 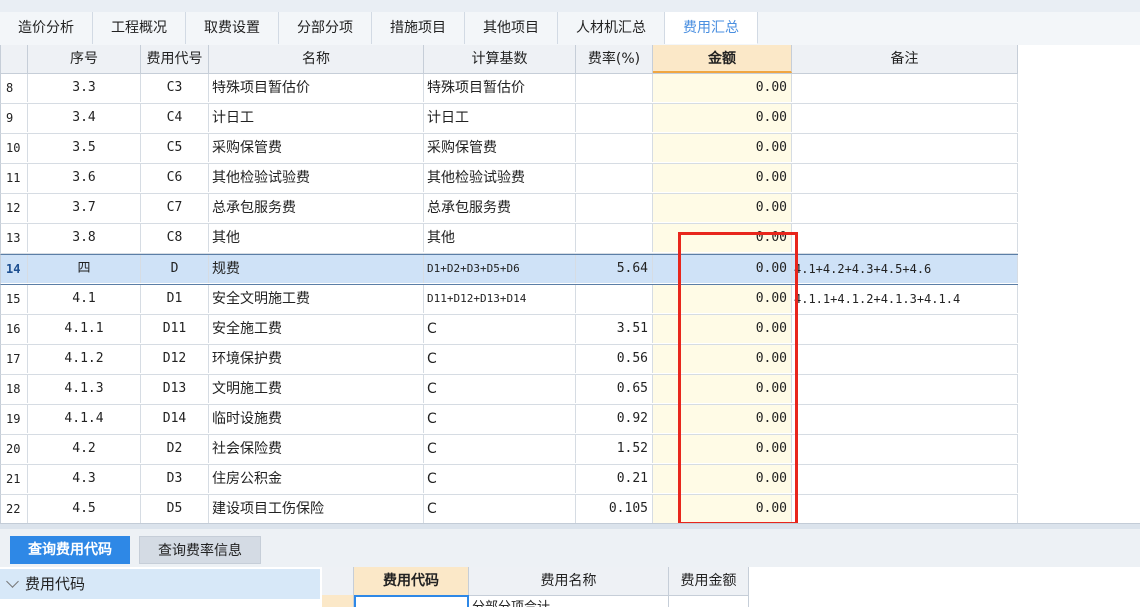 I want to click on cell-seq: 4.1, so click(x=84, y=299).